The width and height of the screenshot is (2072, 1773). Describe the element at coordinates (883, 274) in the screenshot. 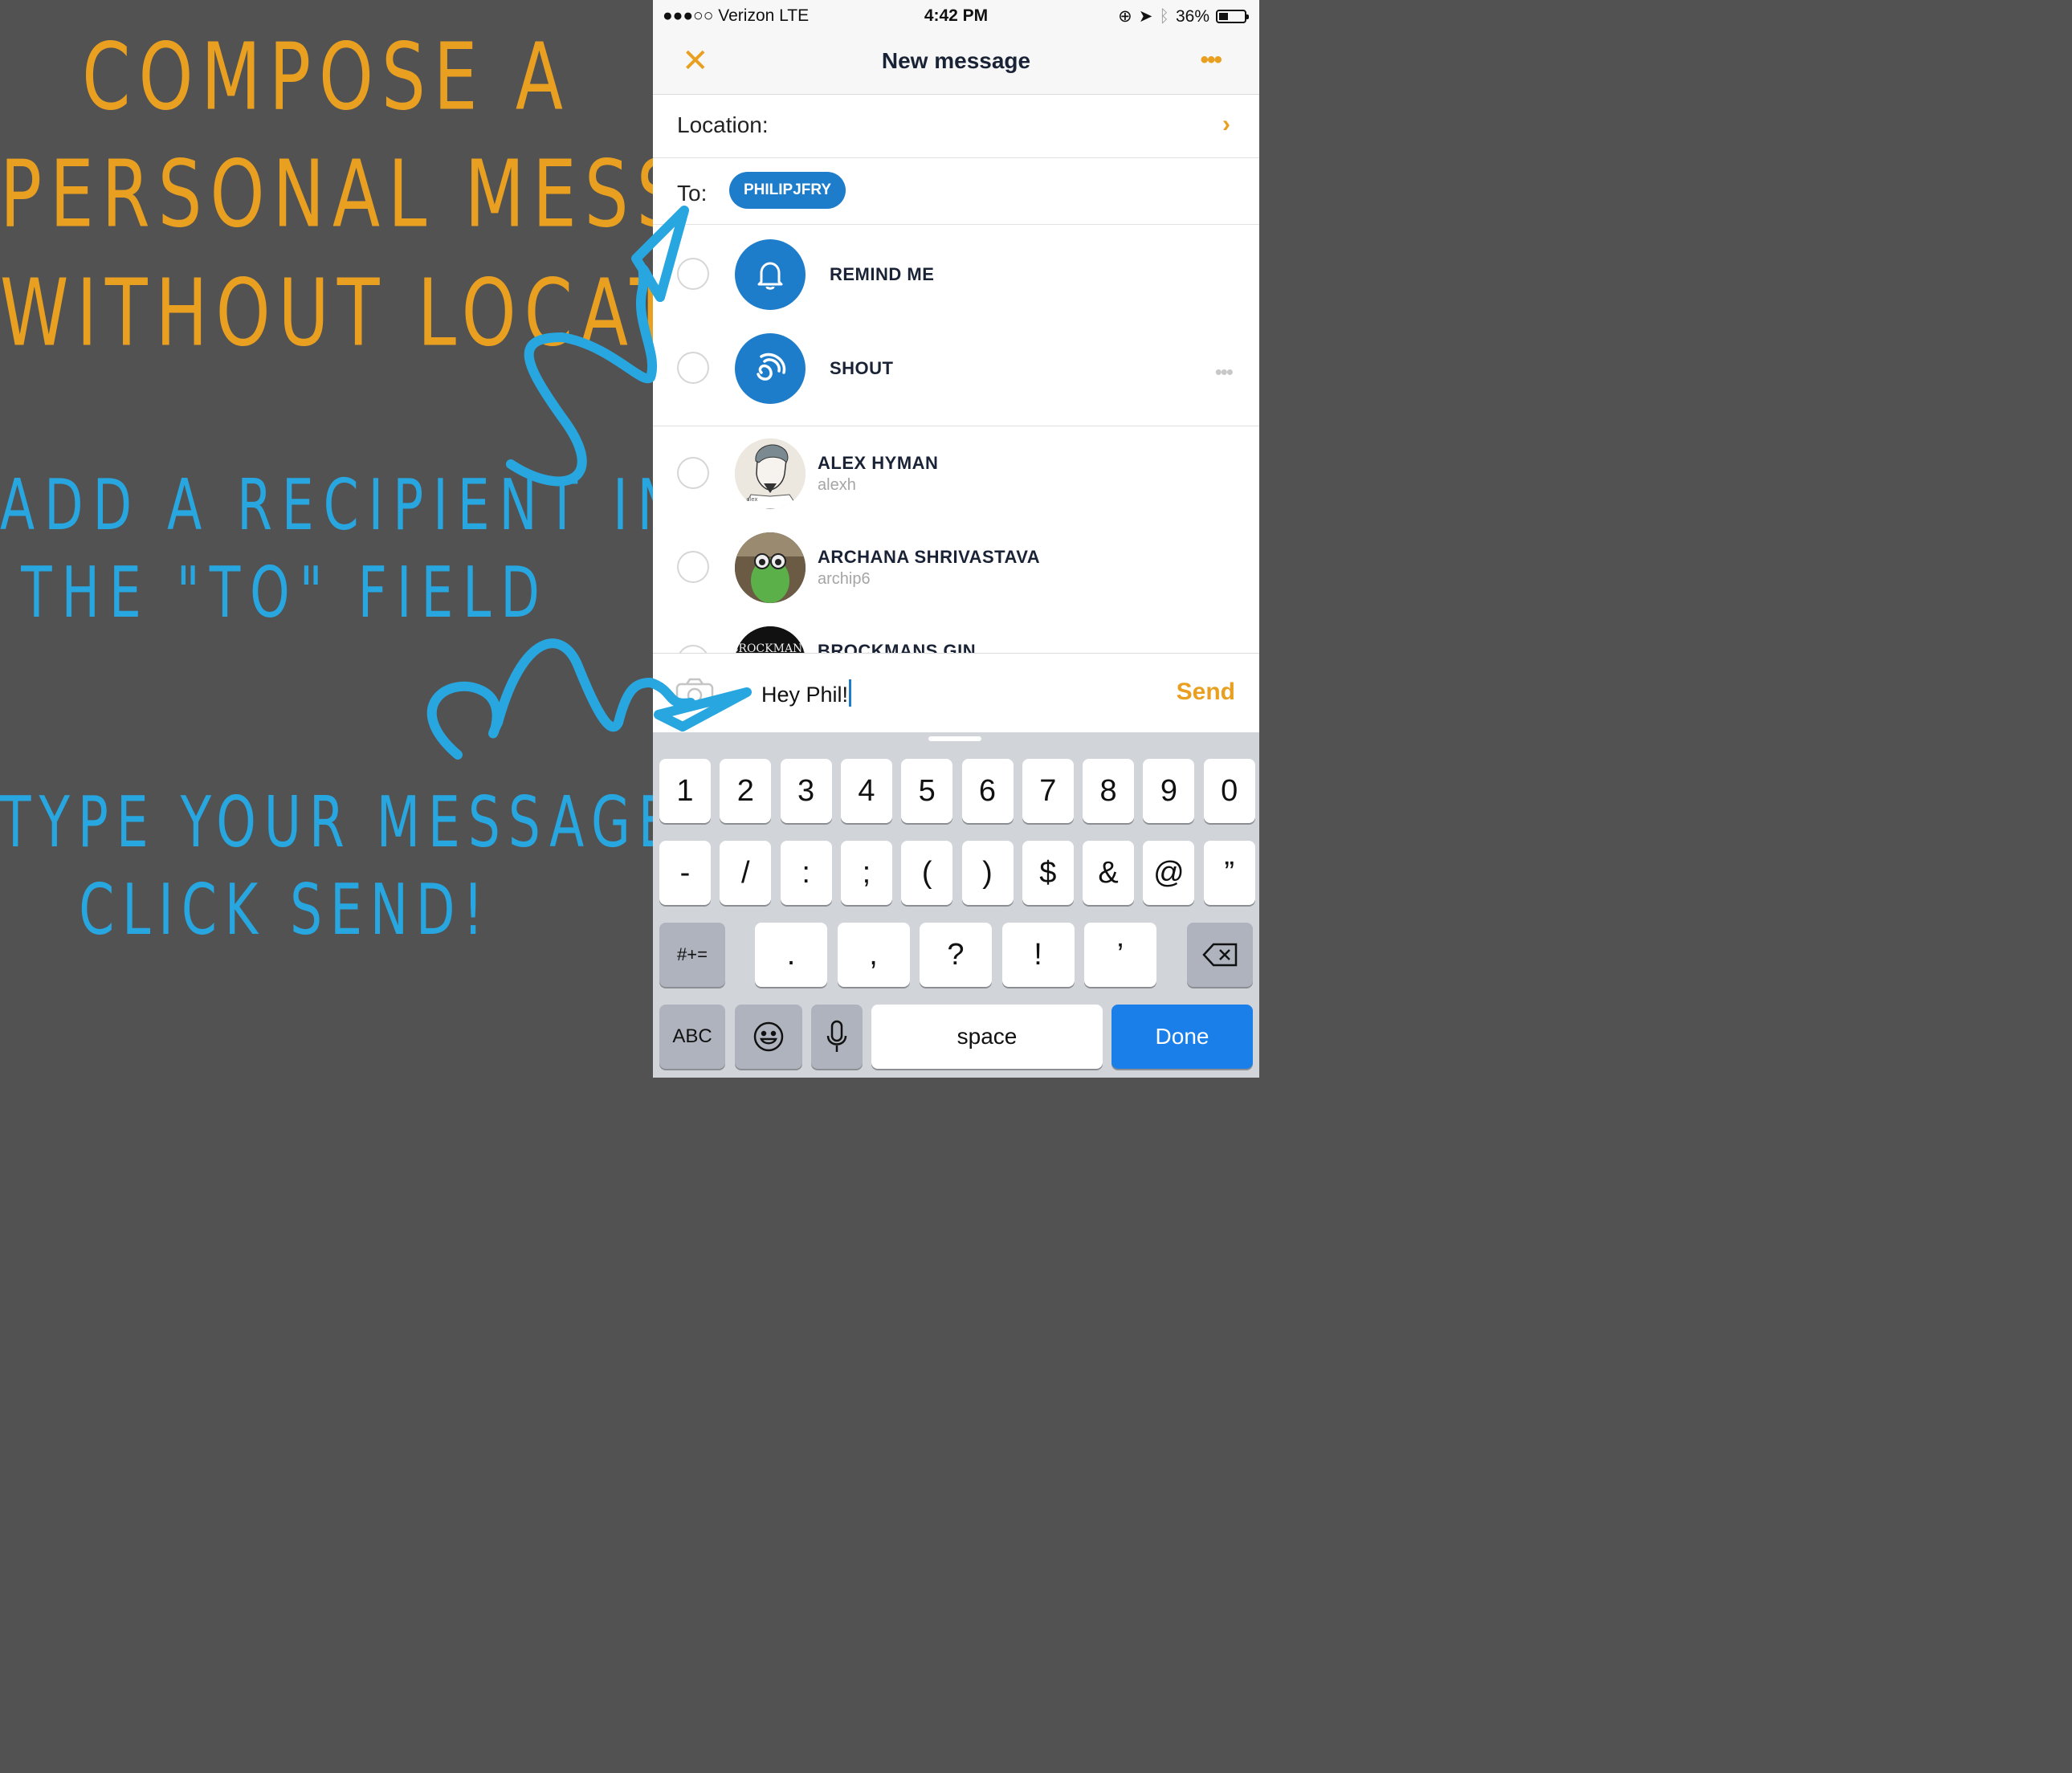

I see `option-label: REMIND ME` at that location.